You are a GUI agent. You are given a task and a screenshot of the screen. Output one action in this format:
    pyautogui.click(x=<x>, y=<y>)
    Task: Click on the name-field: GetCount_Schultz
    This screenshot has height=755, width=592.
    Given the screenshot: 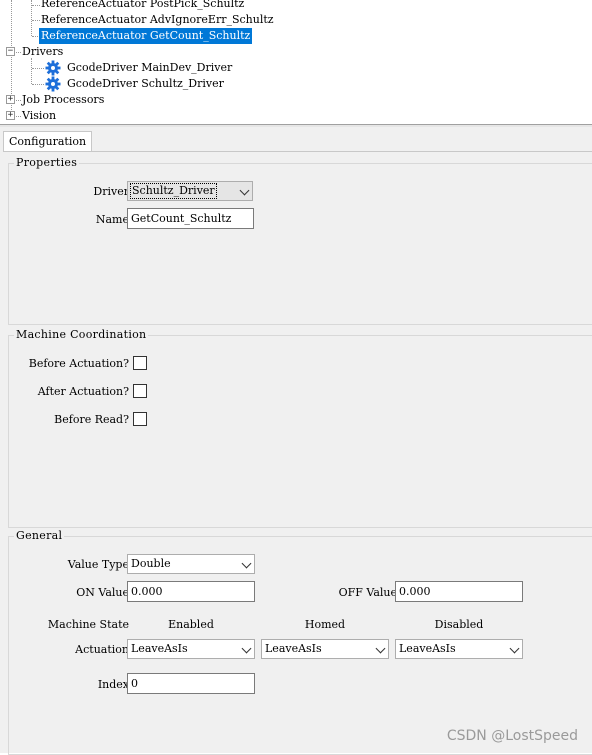 What is the action you would take?
    pyautogui.click(x=190, y=218)
    